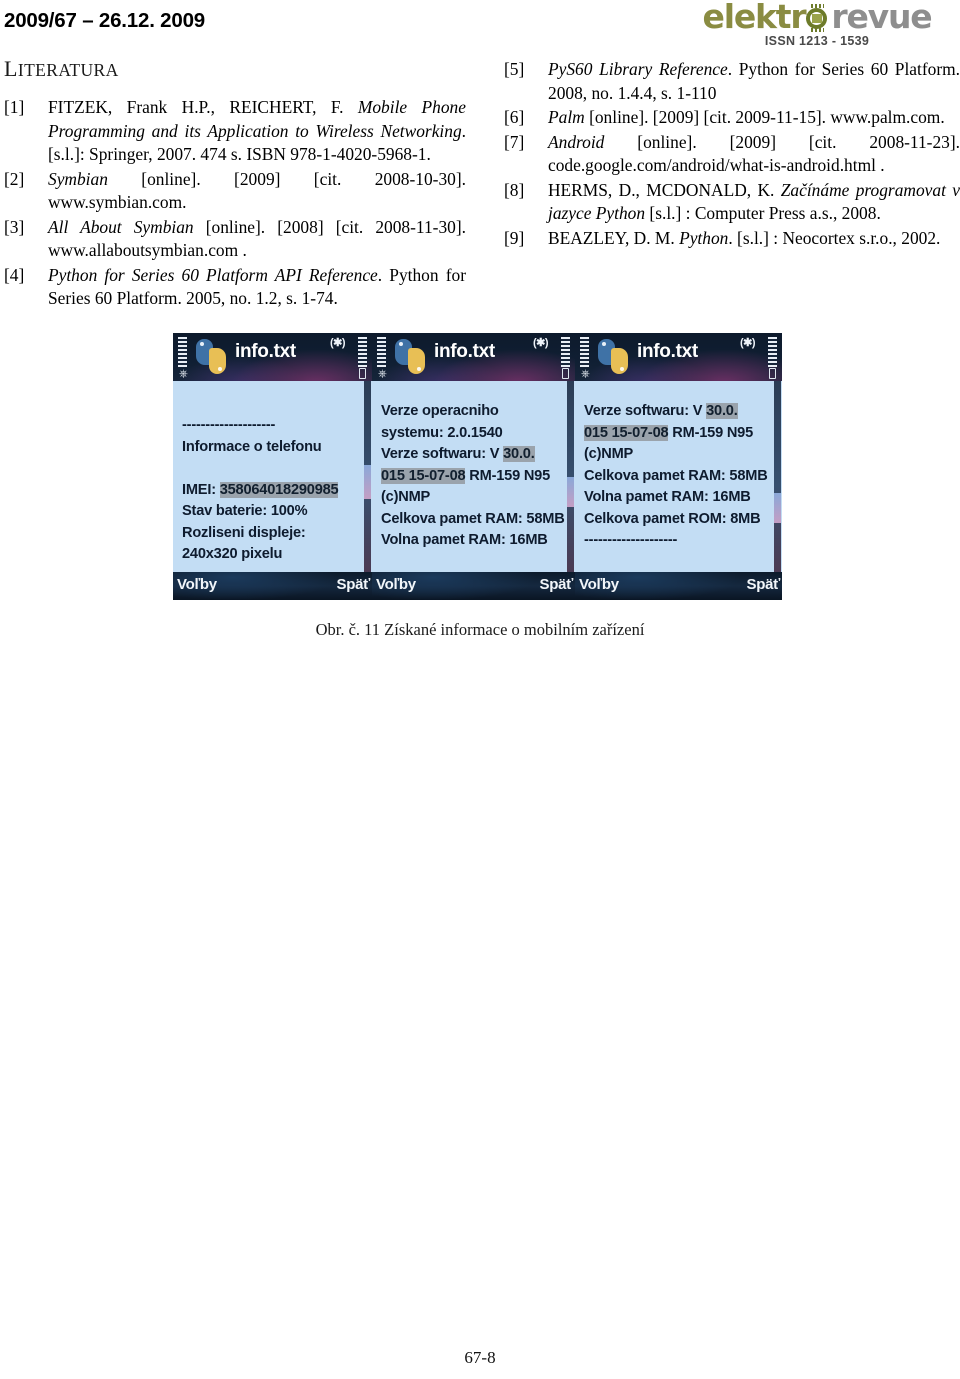  Describe the element at coordinates (704, 237) in the screenshot. I see `reference-title-italic: Python` at that location.